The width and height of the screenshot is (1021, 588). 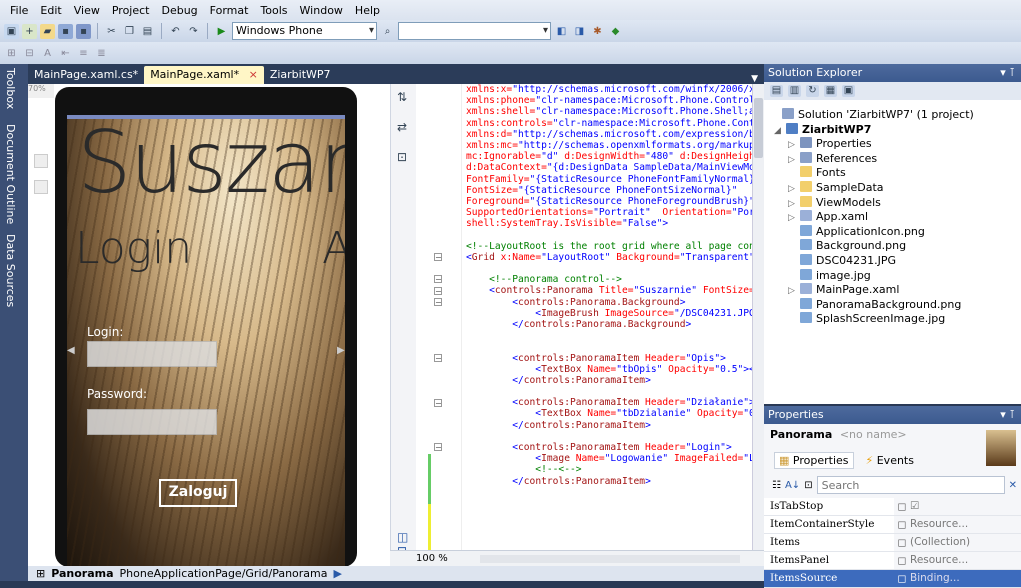 I want to click on find-in-files-icon: ⌕, so click(x=387, y=31).